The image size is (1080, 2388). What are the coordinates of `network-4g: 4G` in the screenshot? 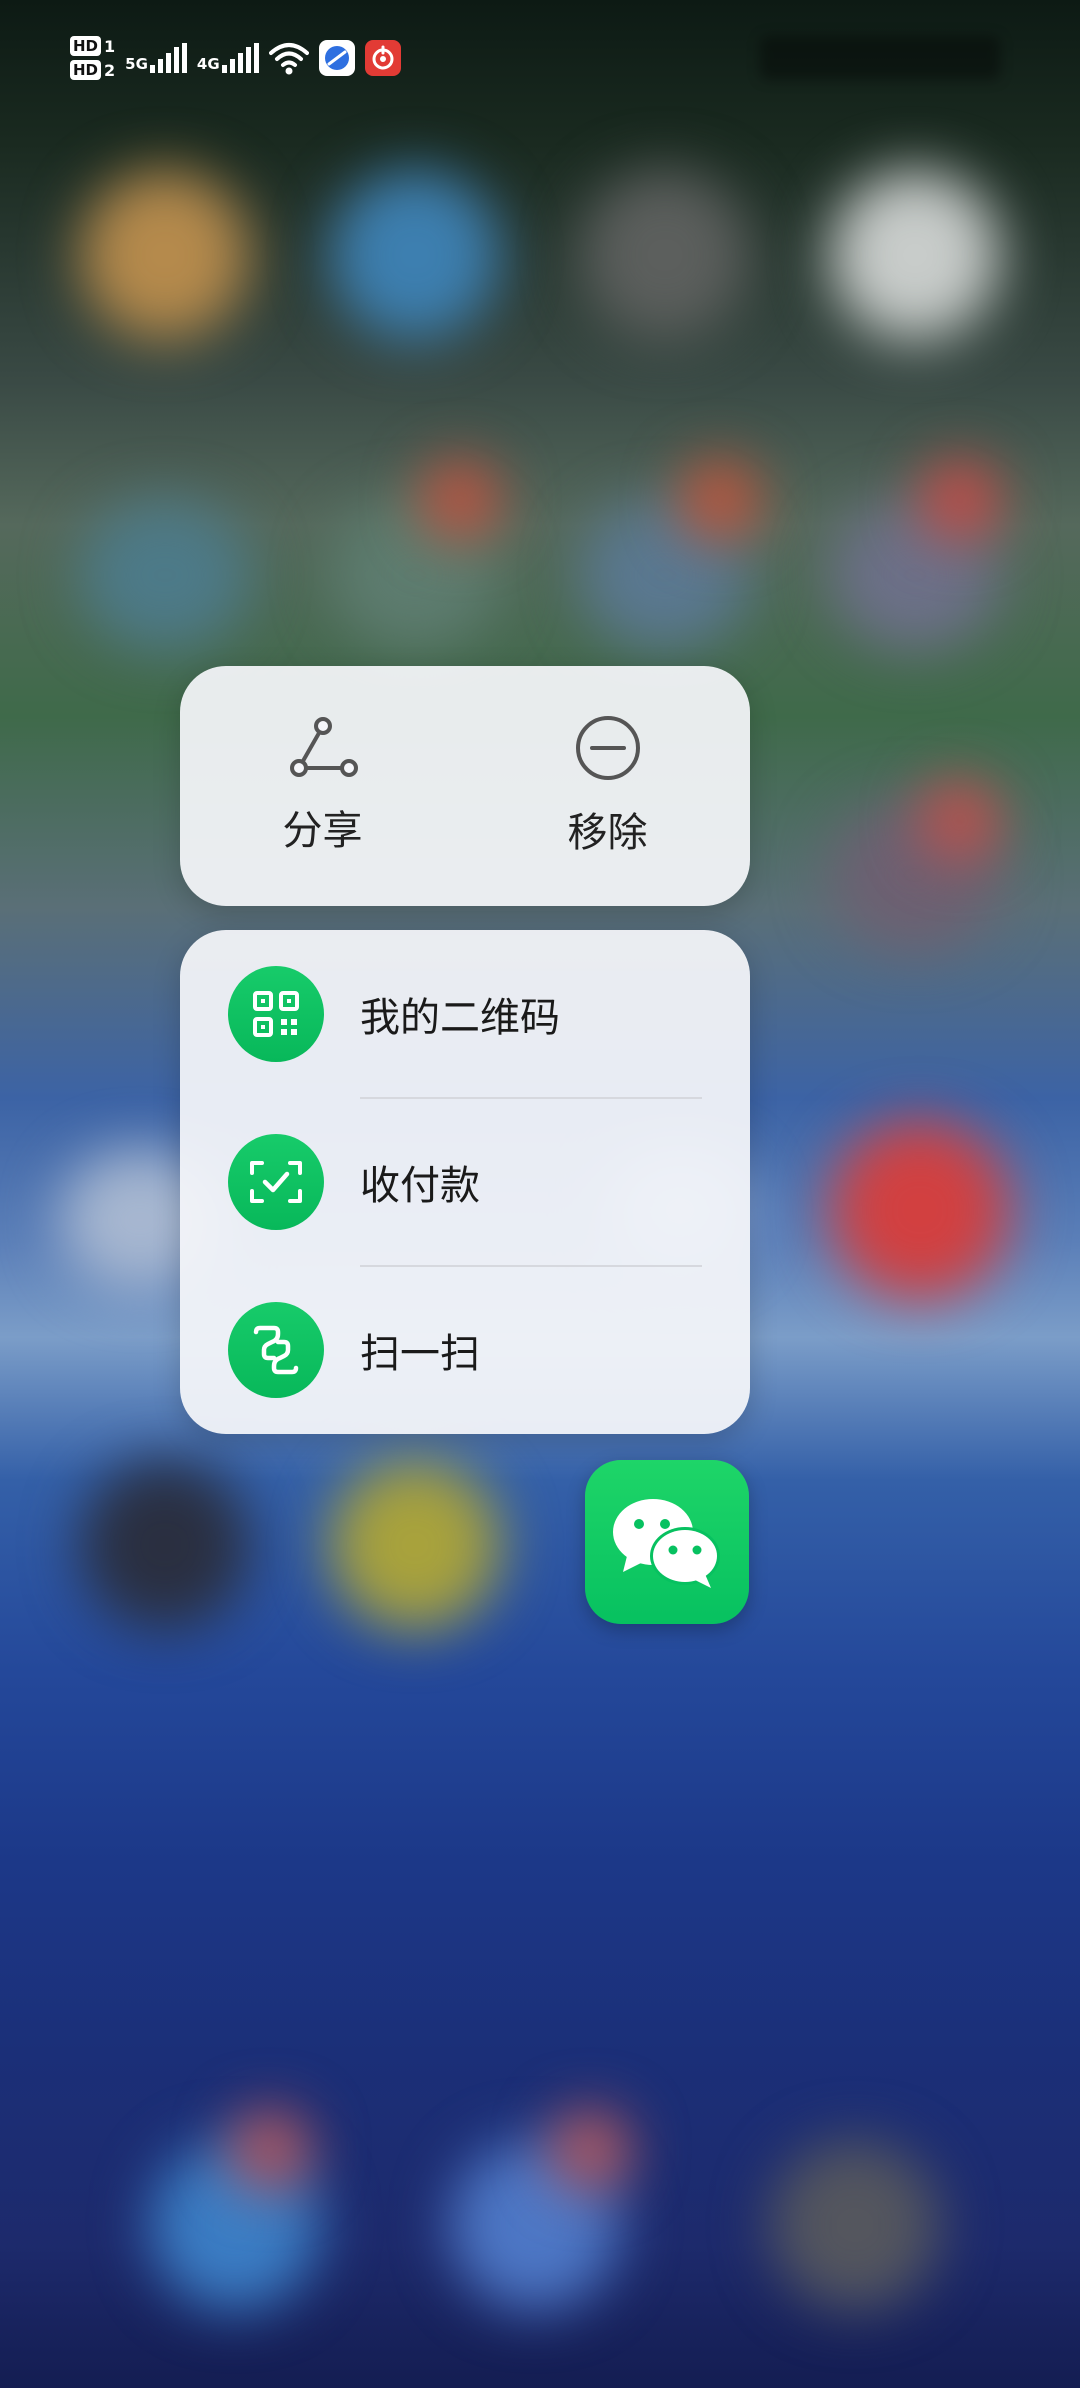 It's located at (228, 58).